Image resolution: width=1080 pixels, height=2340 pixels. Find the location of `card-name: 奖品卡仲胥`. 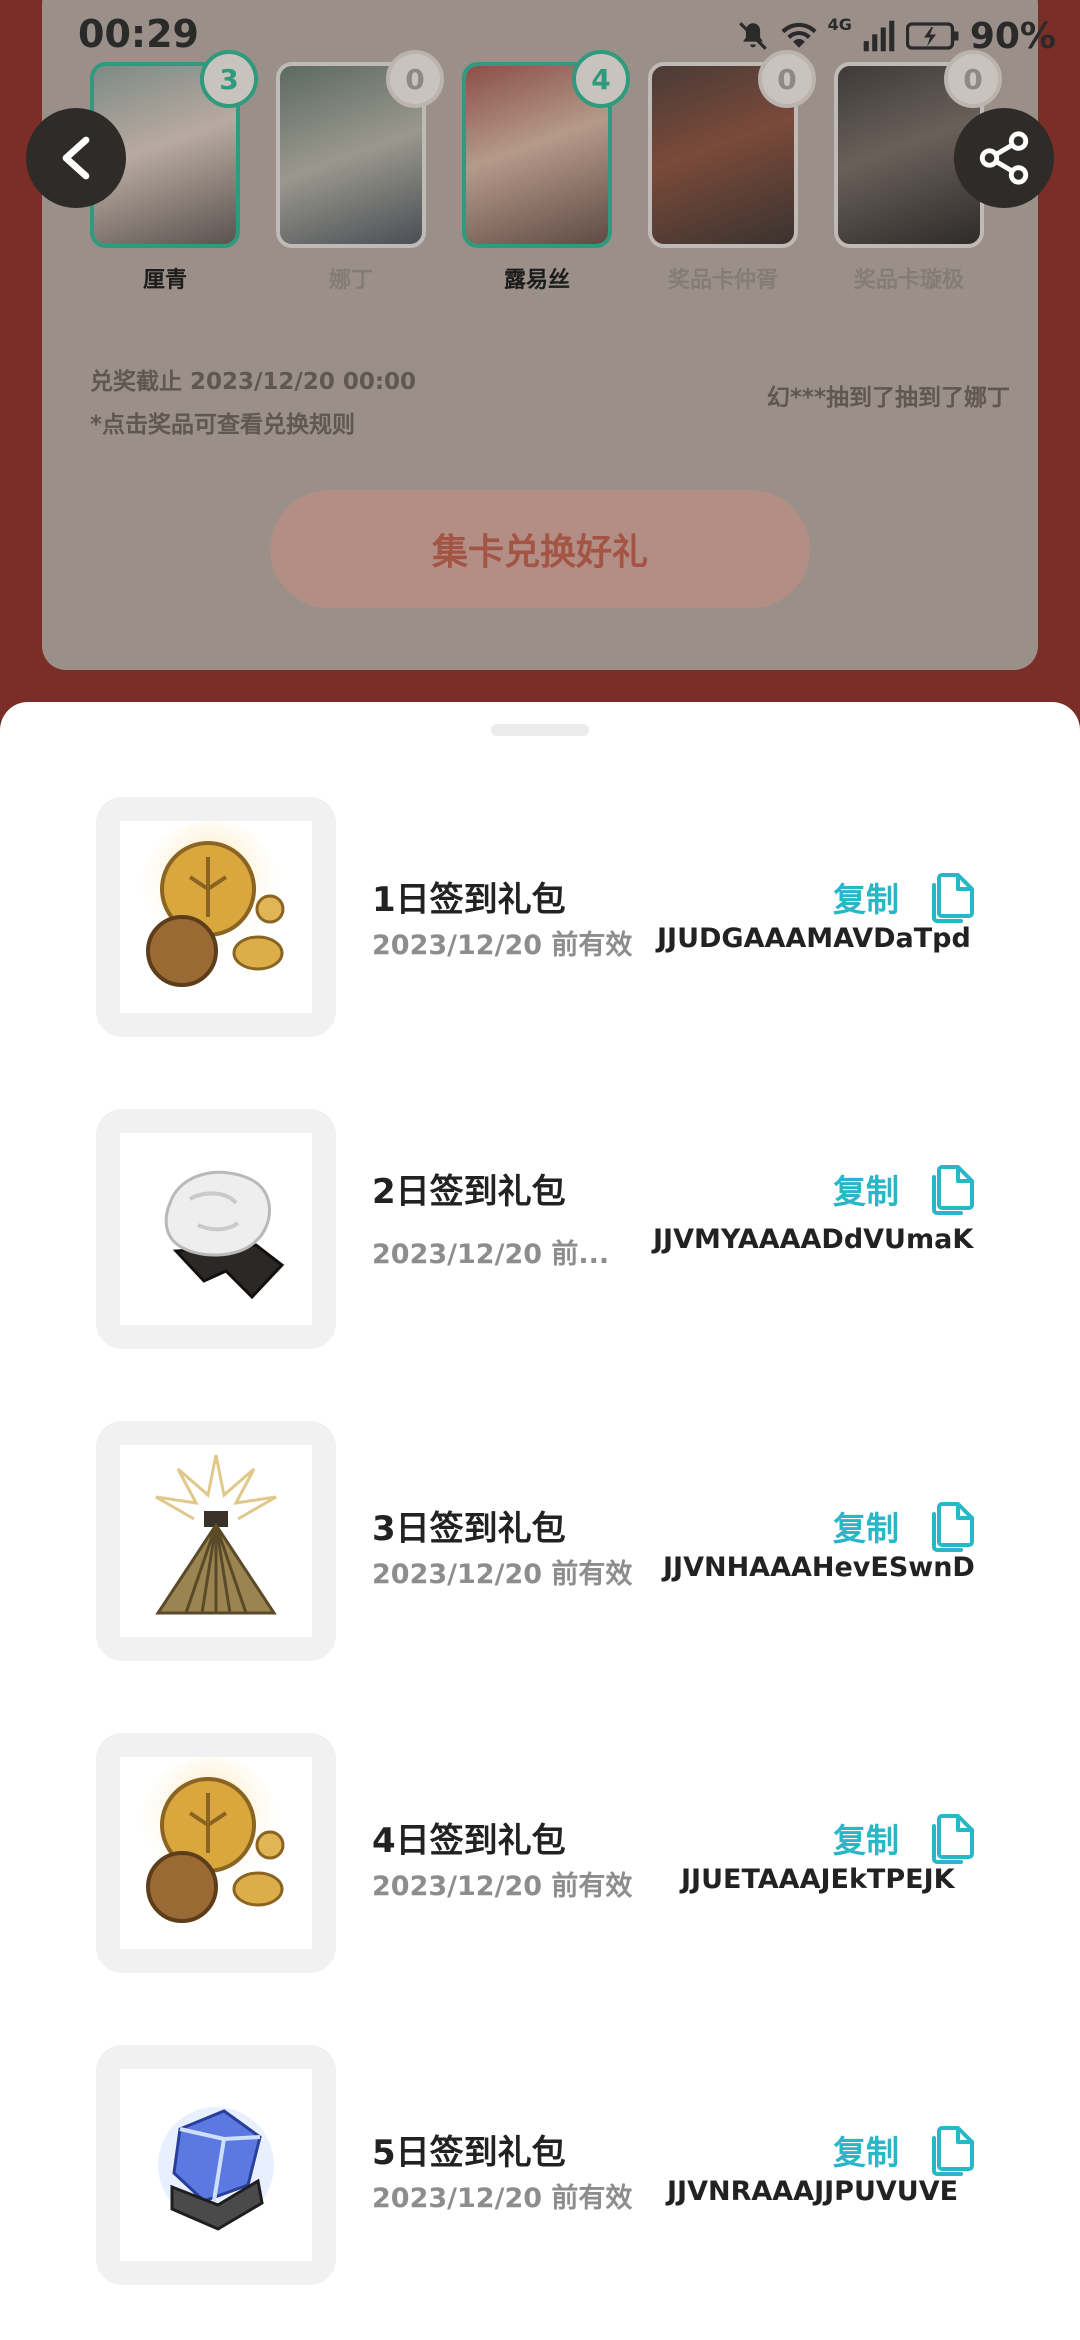

card-name: 奖品卡仲胥 is located at coordinates (722, 280).